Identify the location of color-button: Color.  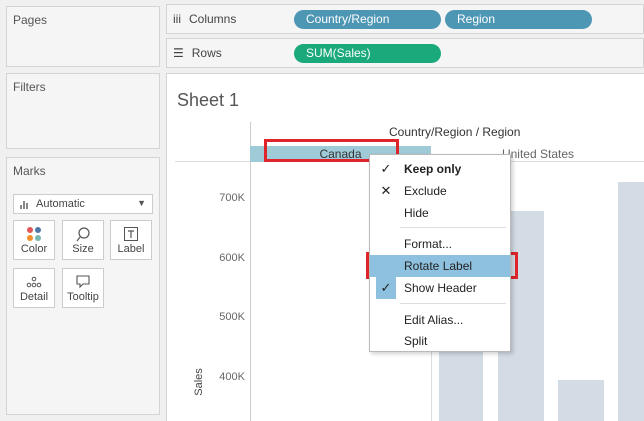
(34, 240).